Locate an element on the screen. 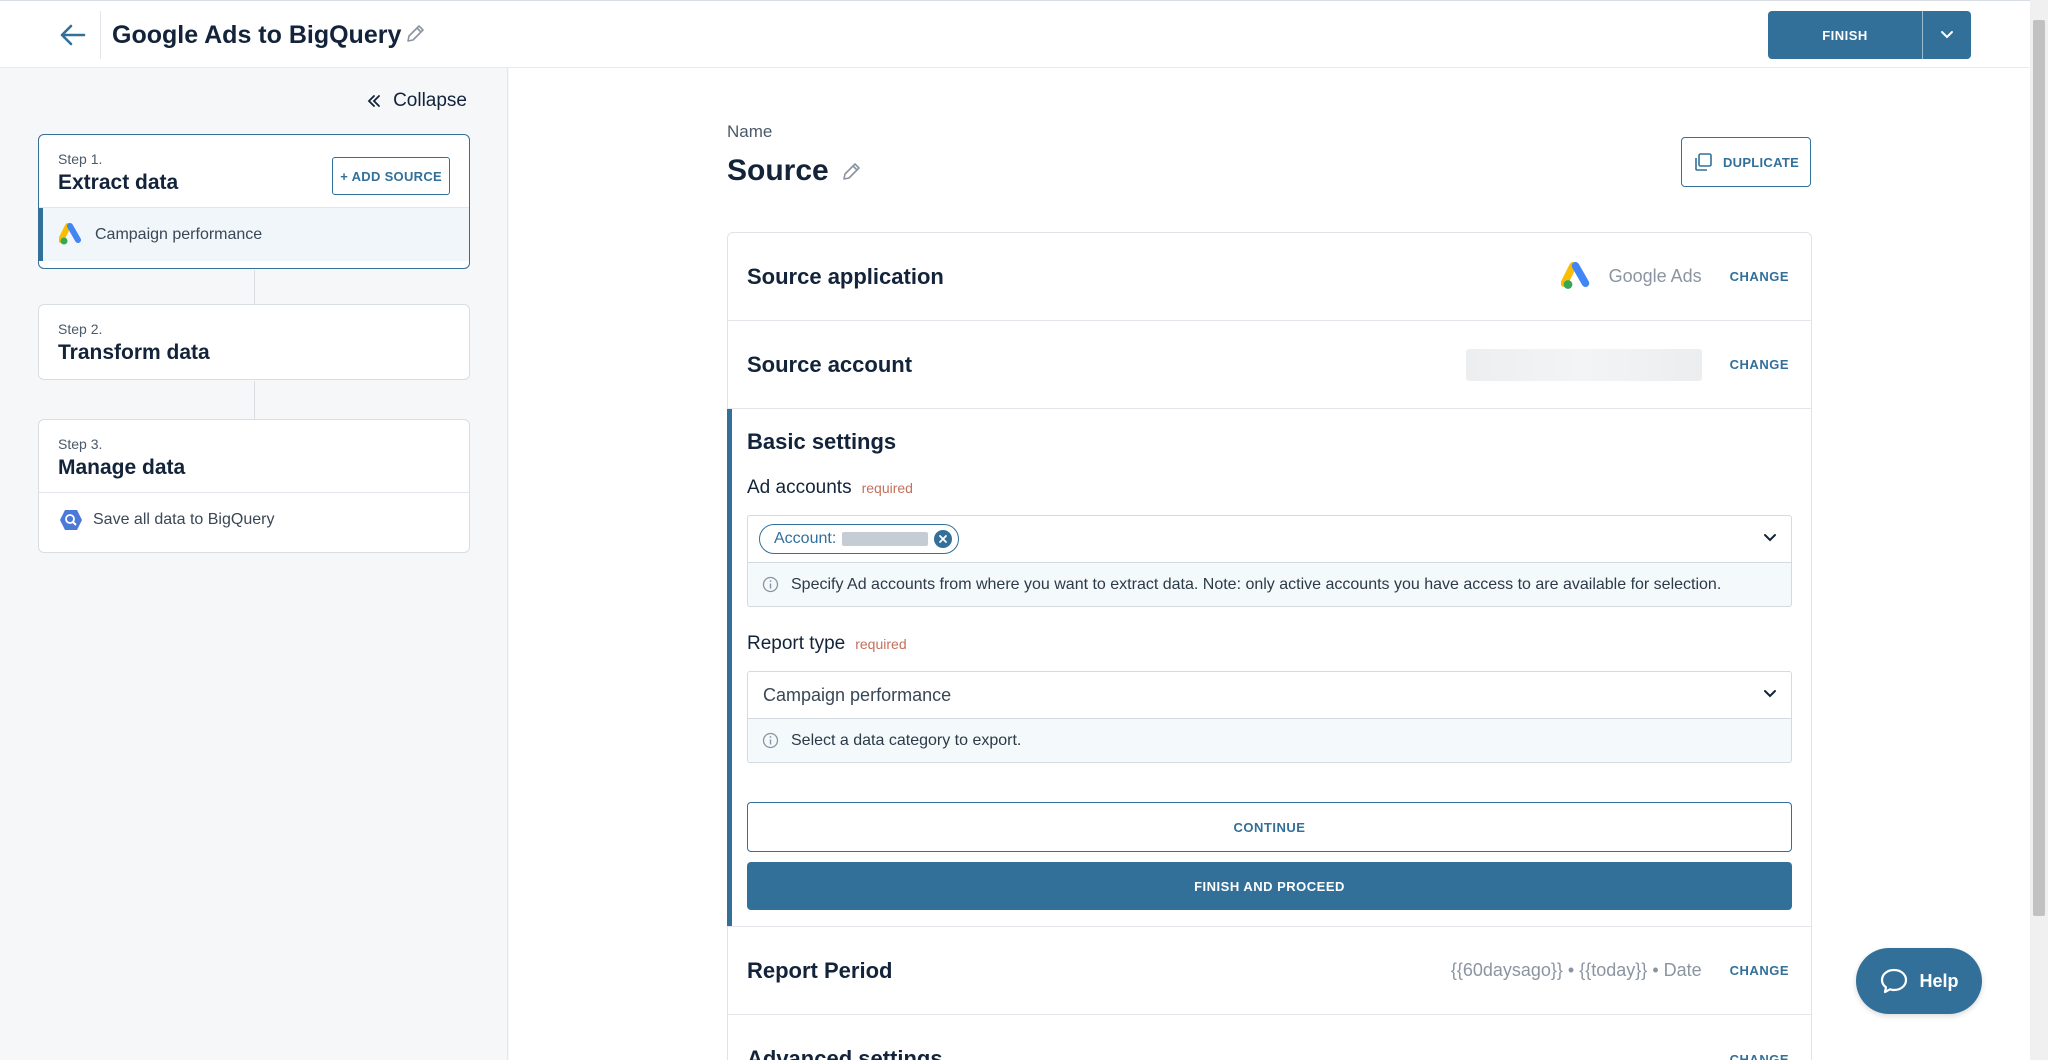 This screenshot has height=1060, width=2048. remove-chip-icon is located at coordinates (943, 539).